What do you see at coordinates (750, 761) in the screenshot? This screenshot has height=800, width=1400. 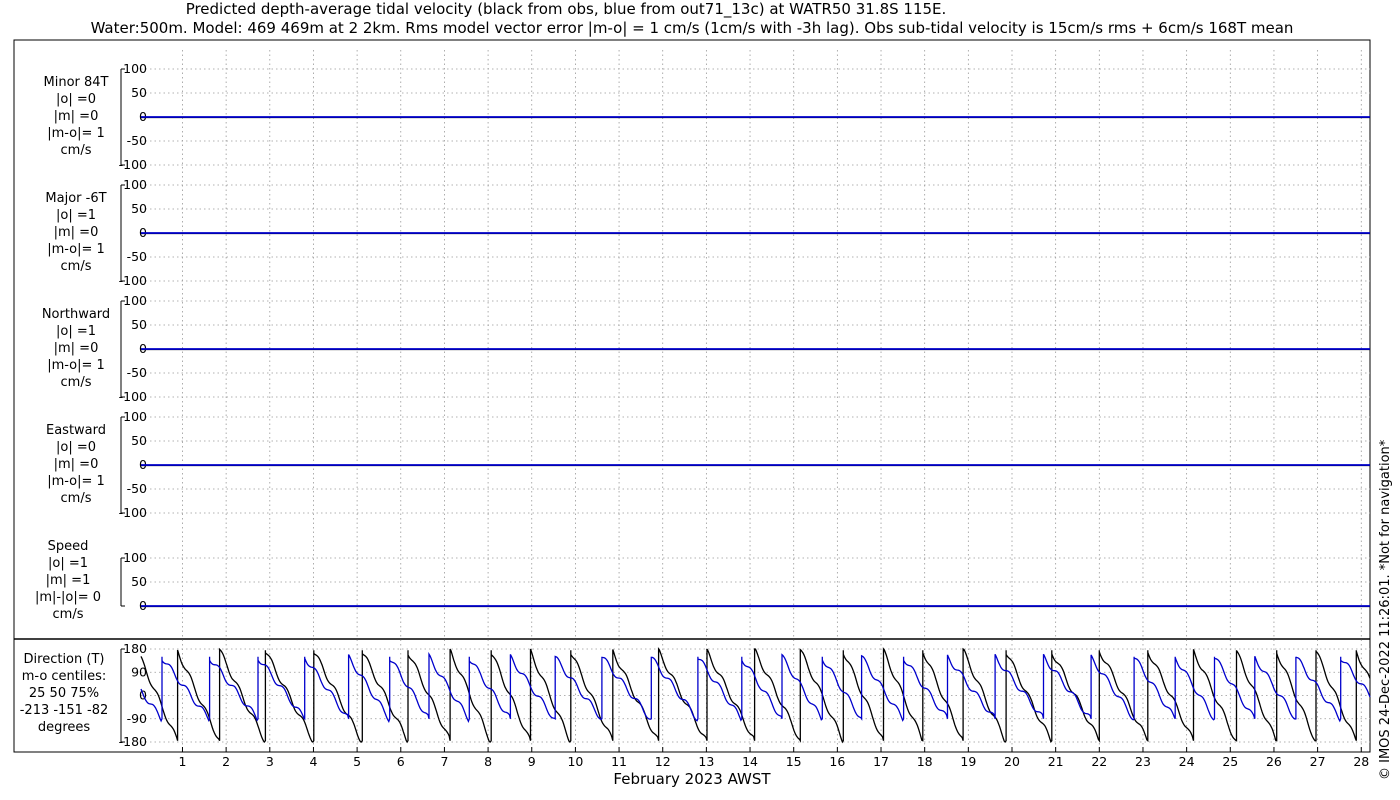 I see `x-tick-label: 14` at bounding box center [750, 761].